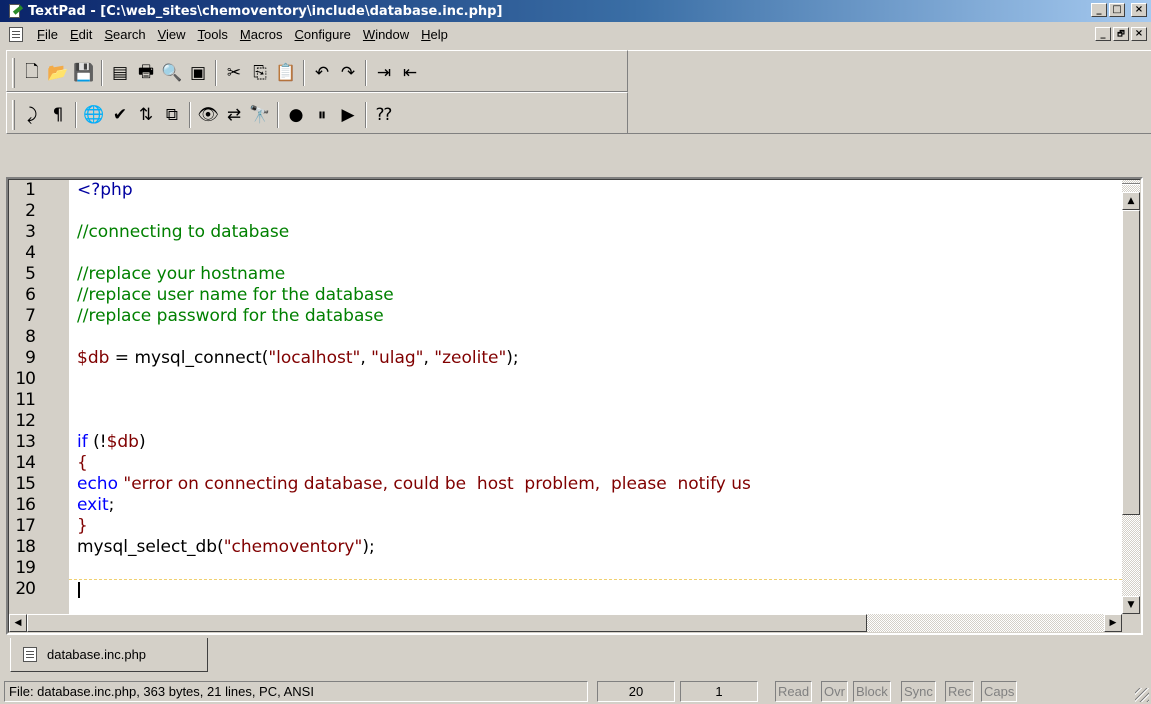  Describe the element at coordinates (794, 691) in the screenshot. I see `indicator-read: Read` at that location.